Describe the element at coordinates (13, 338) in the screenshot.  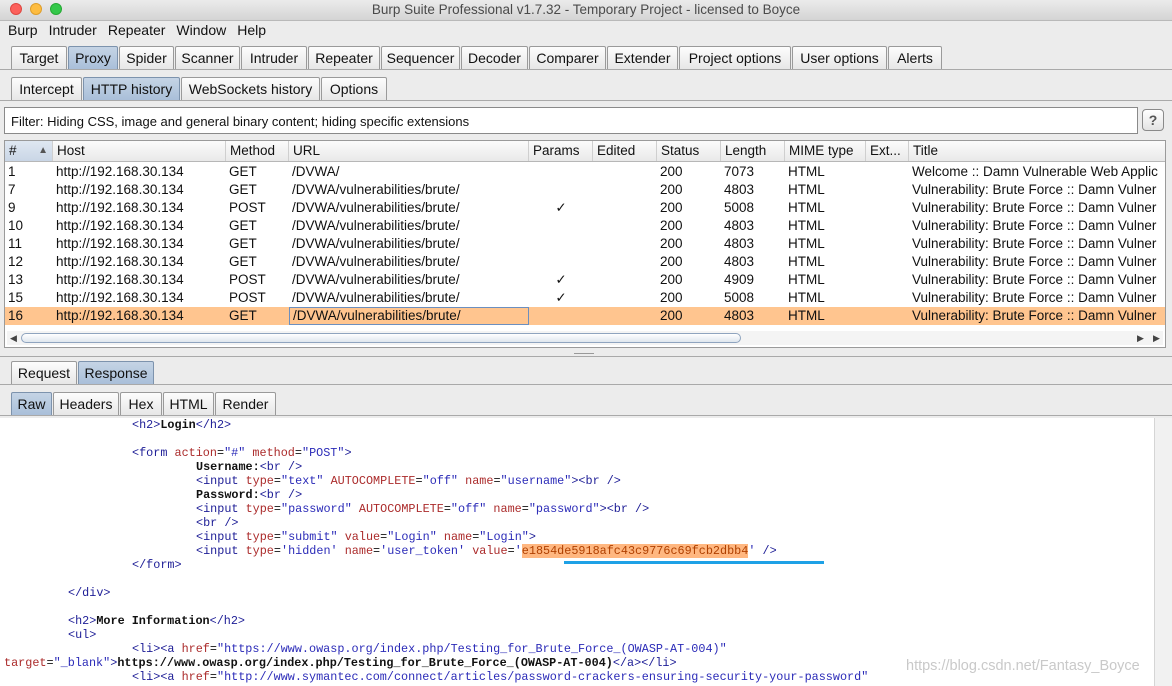
I see `scroll-left-icon: ◀` at that location.